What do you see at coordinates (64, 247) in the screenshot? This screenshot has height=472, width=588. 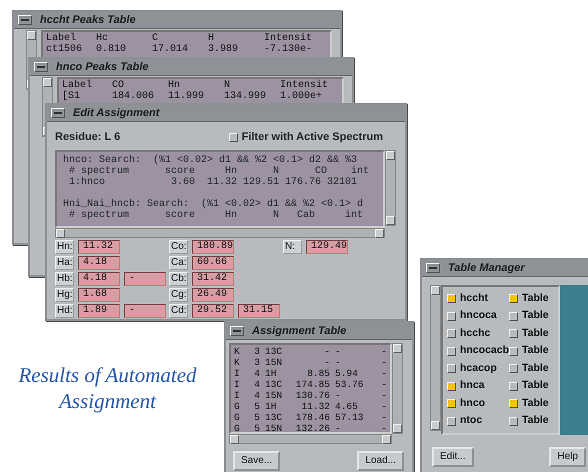 I see `field-label-button: Hn:` at bounding box center [64, 247].